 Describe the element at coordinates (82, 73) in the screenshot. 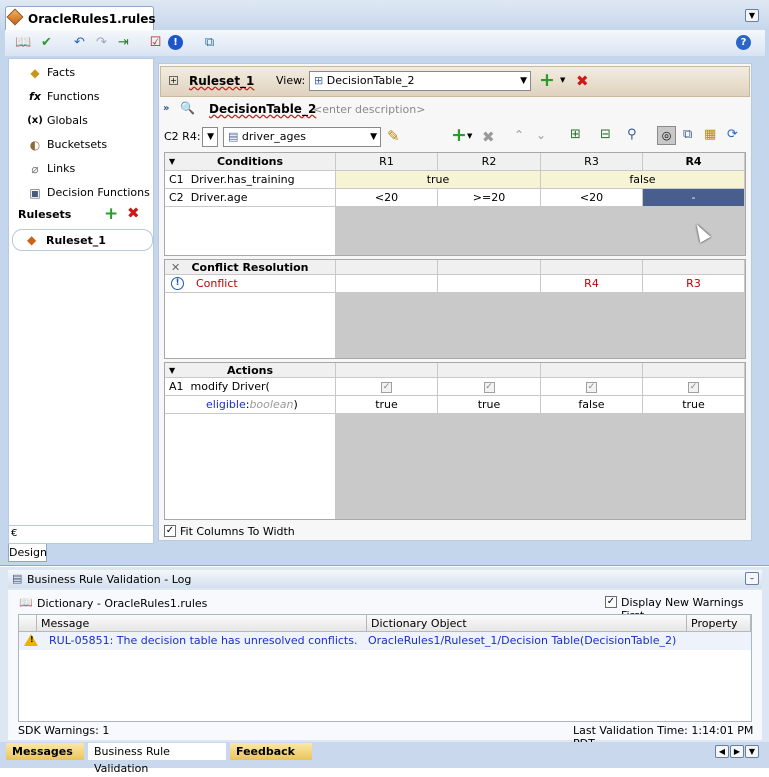

I see `nav-item-facts: ◆ Facts` at that location.